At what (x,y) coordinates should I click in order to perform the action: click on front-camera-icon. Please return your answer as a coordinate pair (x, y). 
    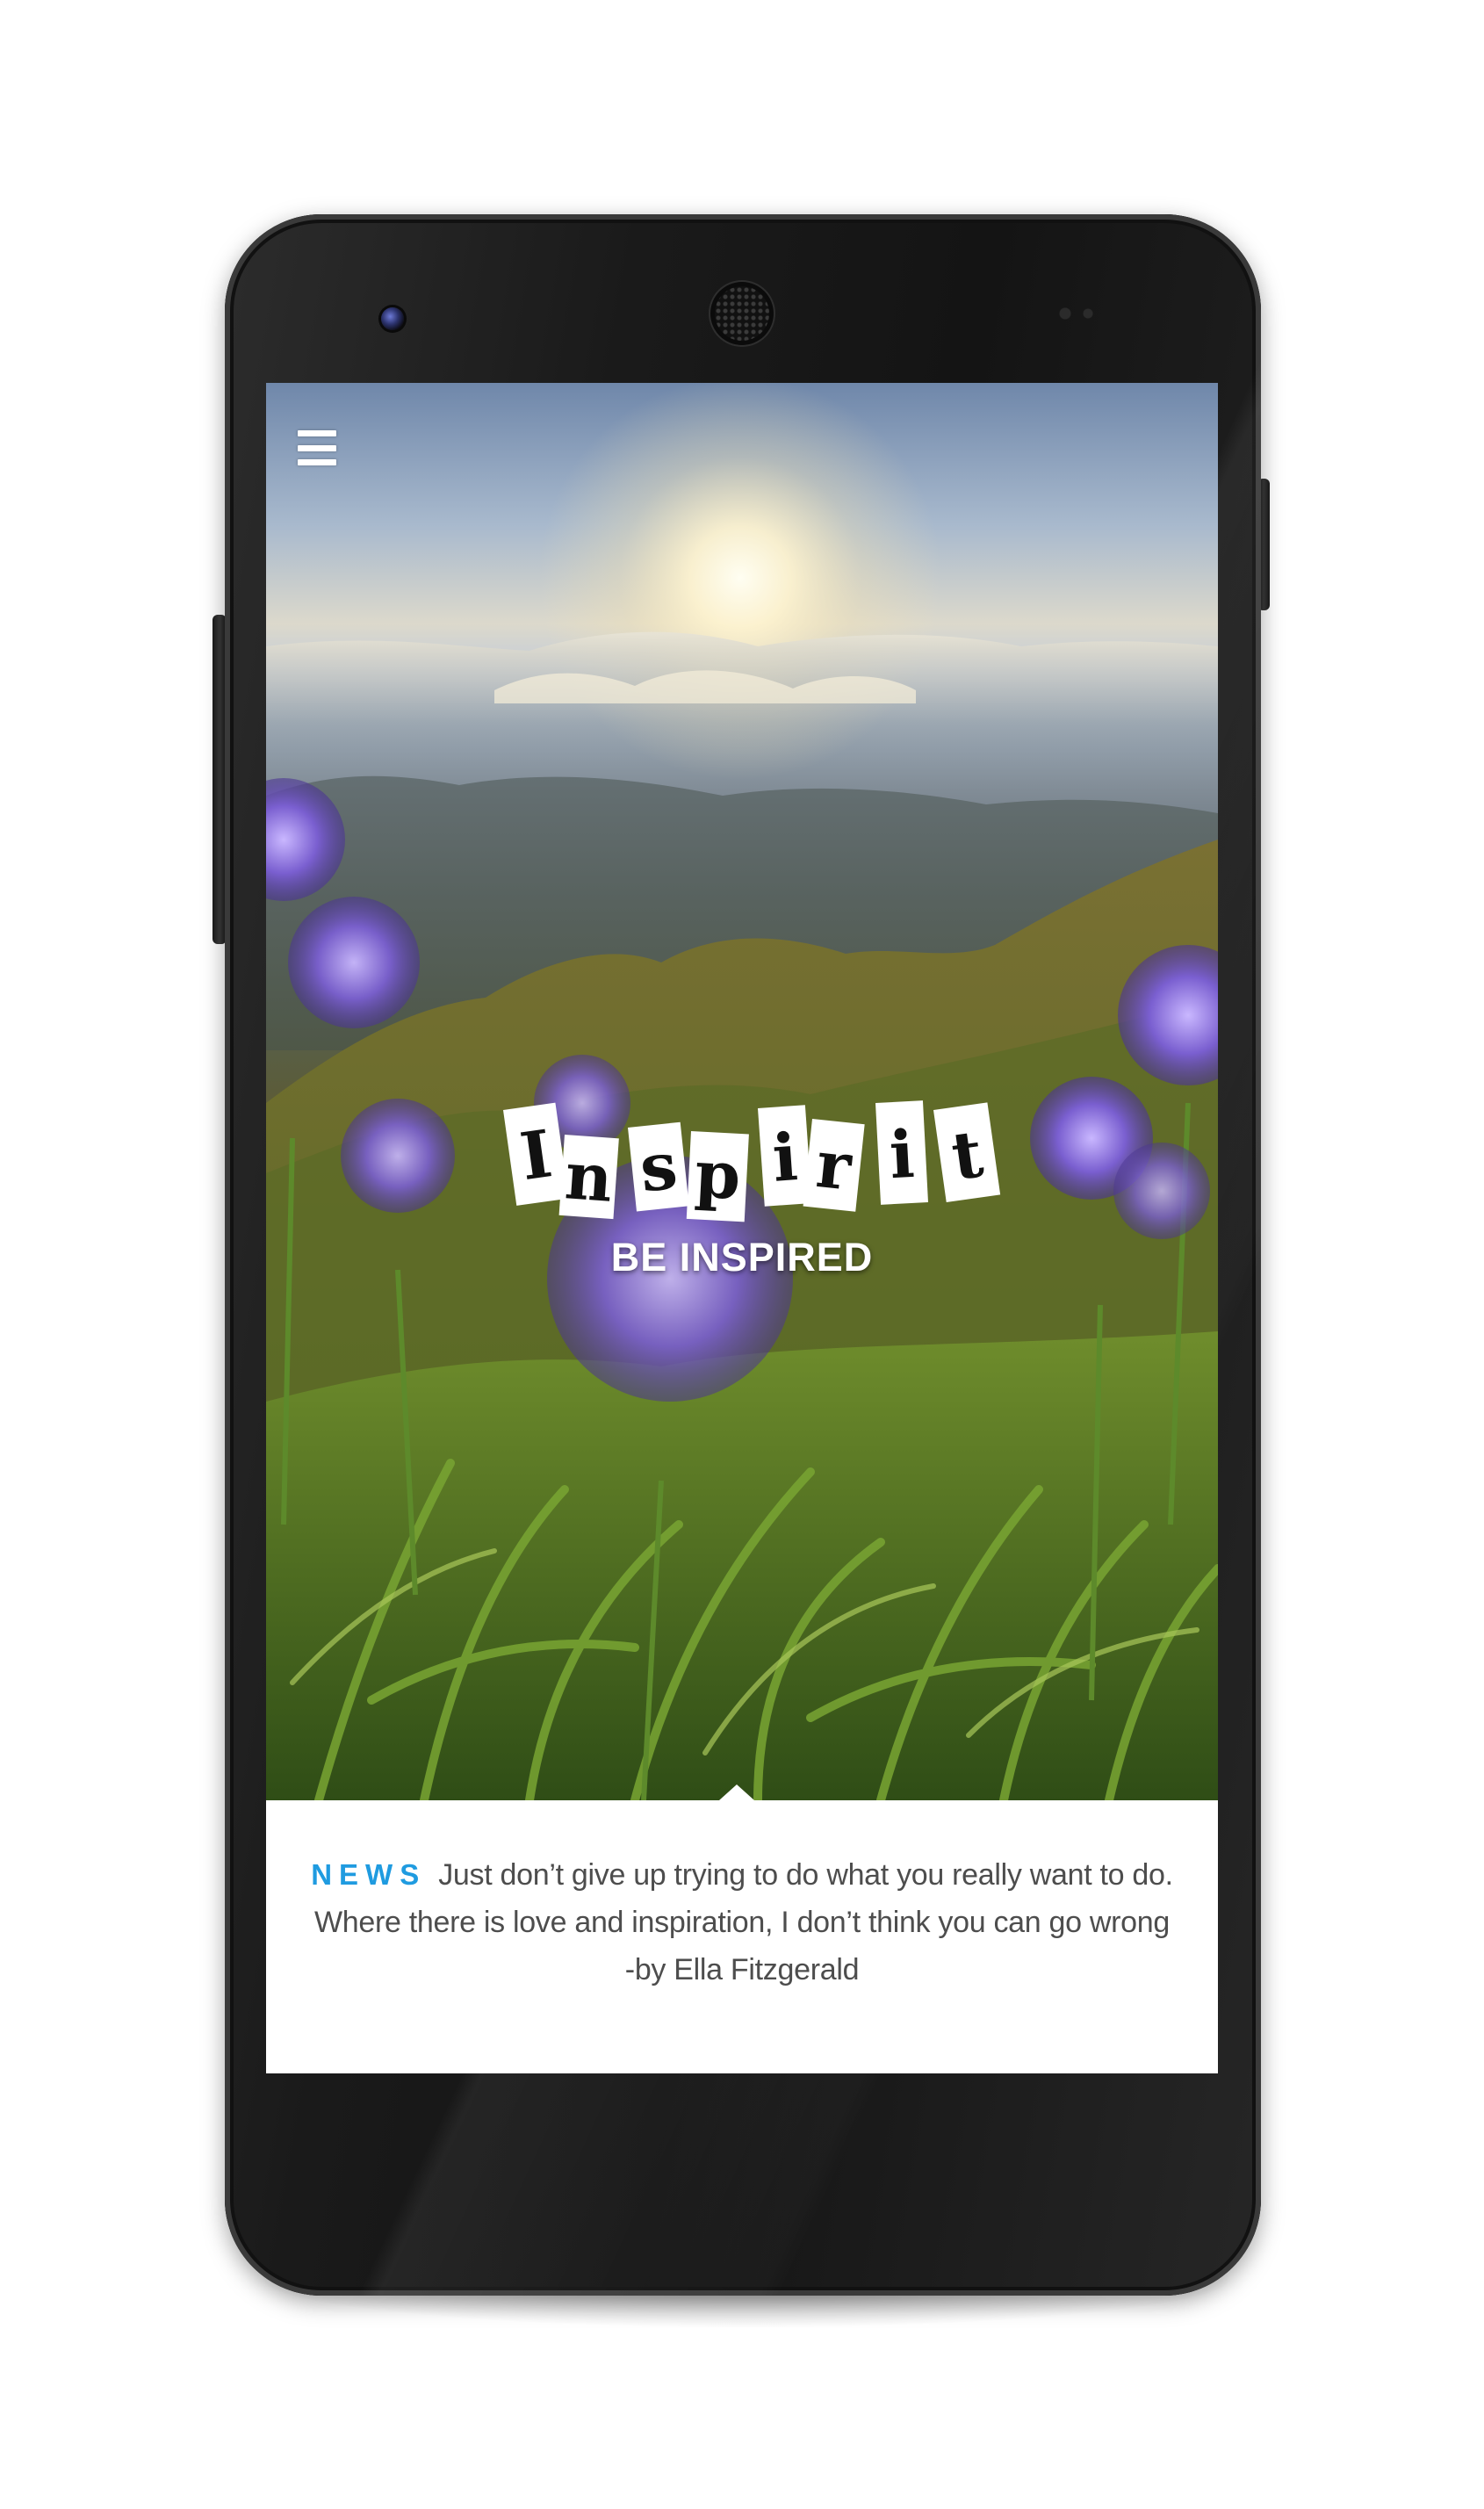
    Looking at the image, I should click on (392, 318).